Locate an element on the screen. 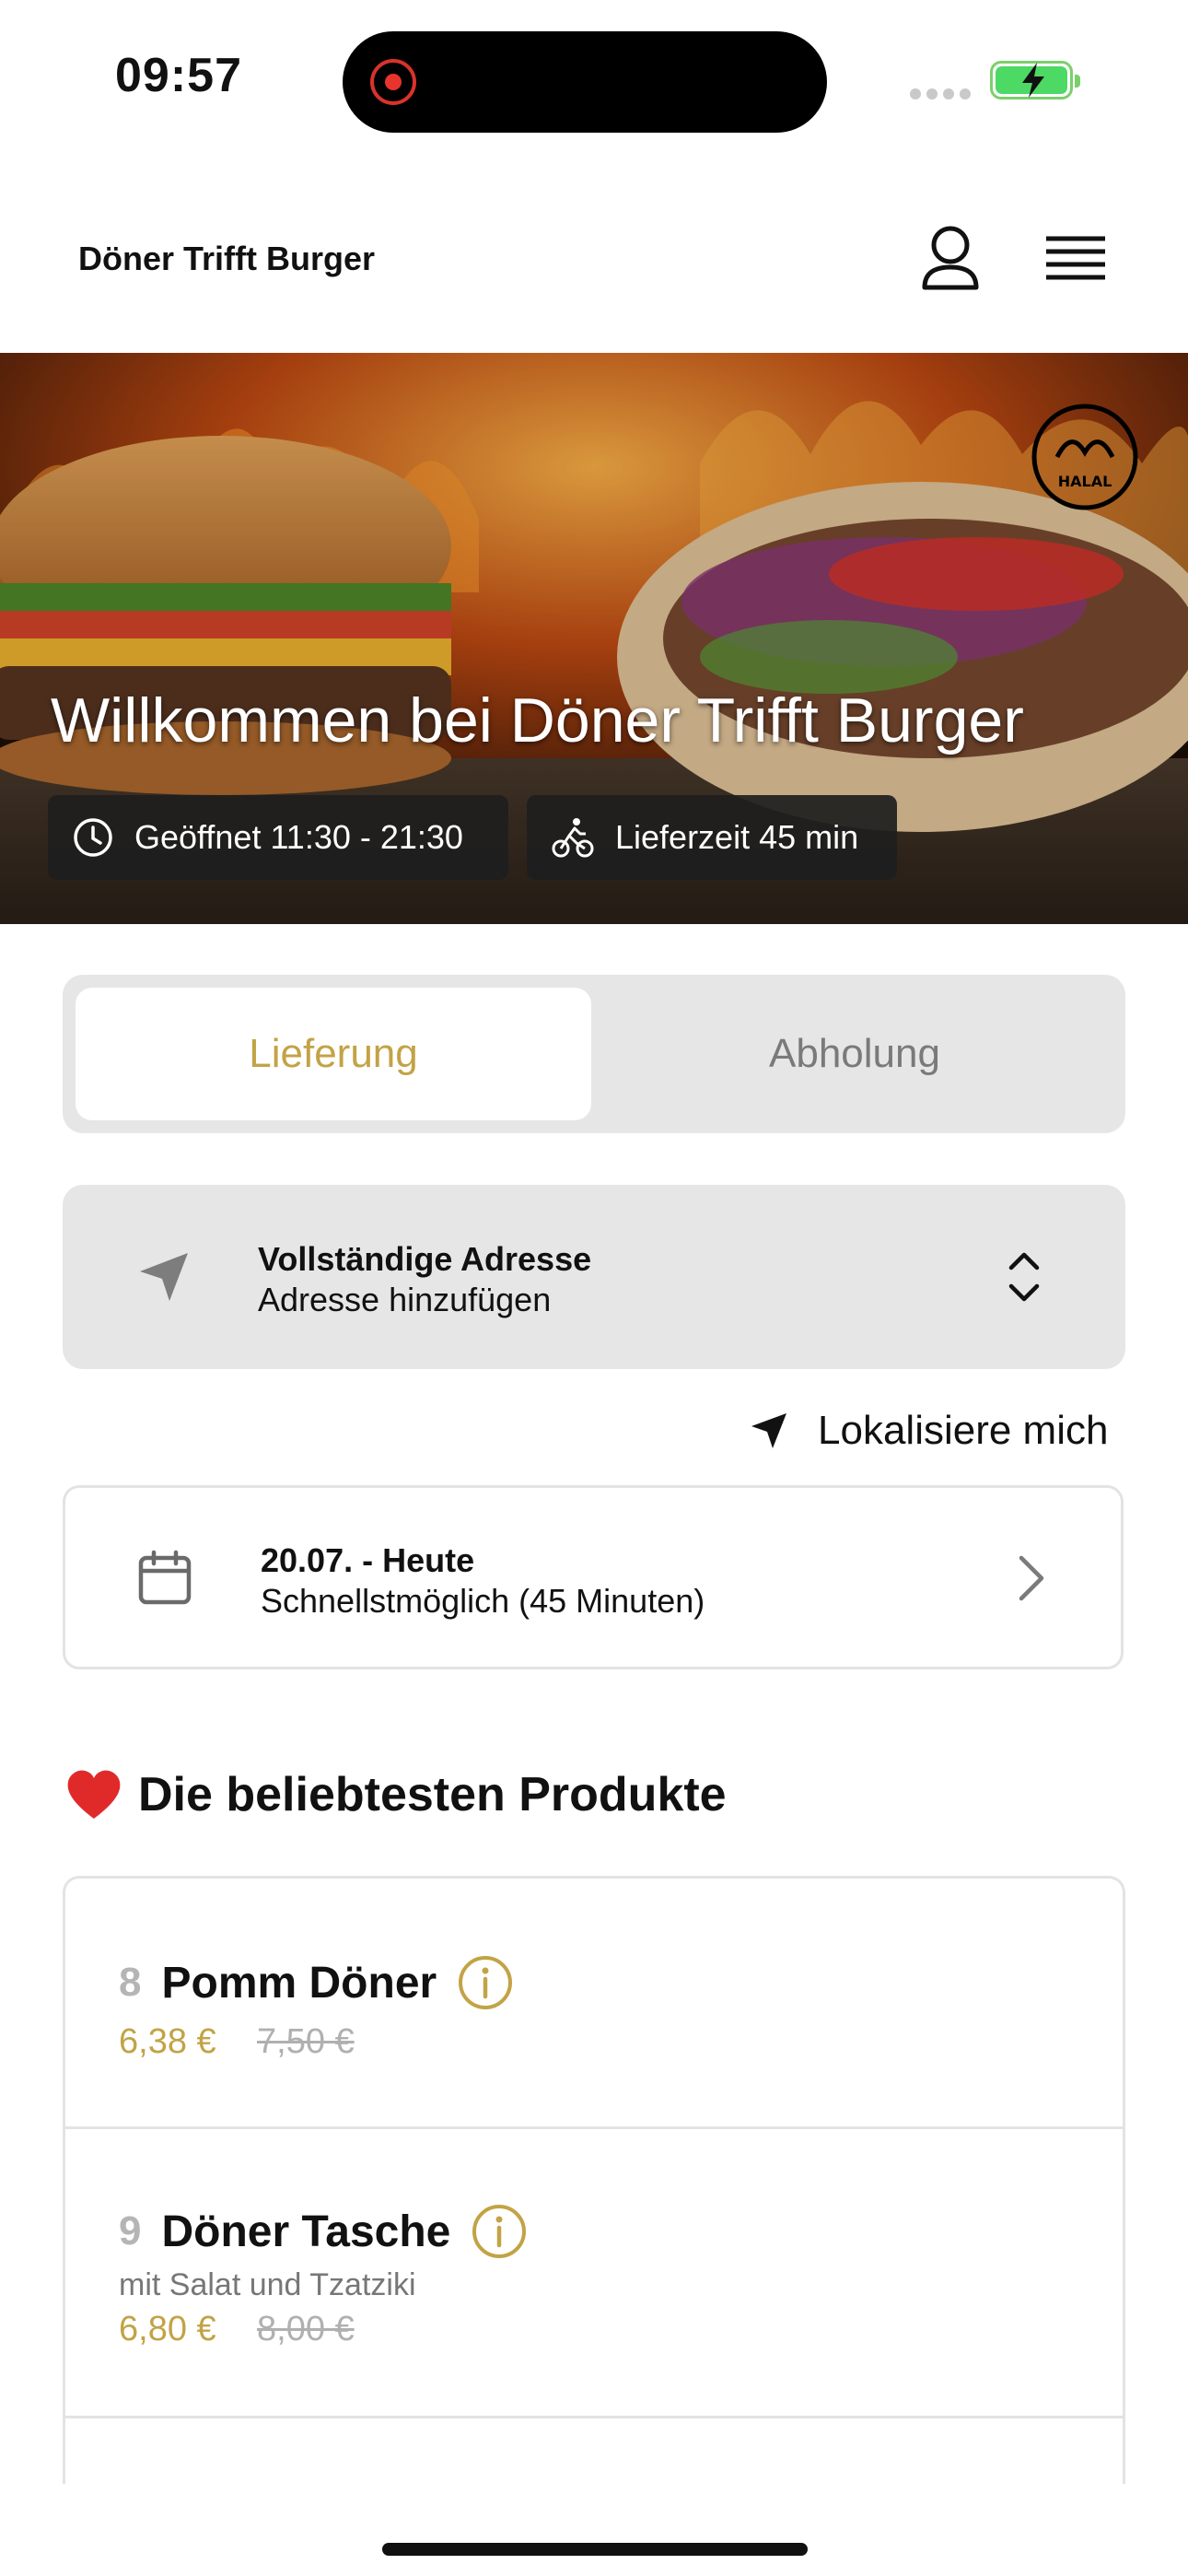 The image size is (1188, 2576). popular-products-heading: Die beliebtesten Produkte is located at coordinates (395, 1794).